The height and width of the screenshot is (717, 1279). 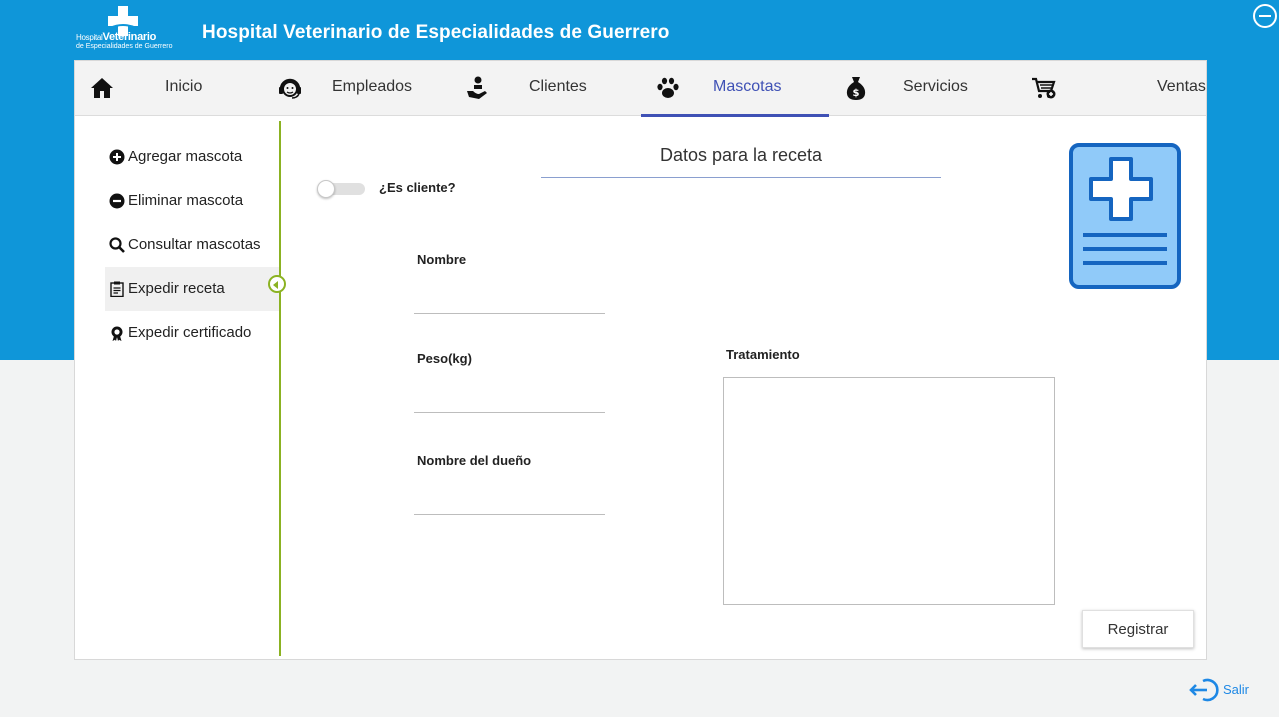 What do you see at coordinates (117, 157) in the screenshot?
I see `plus-circle-icon` at bounding box center [117, 157].